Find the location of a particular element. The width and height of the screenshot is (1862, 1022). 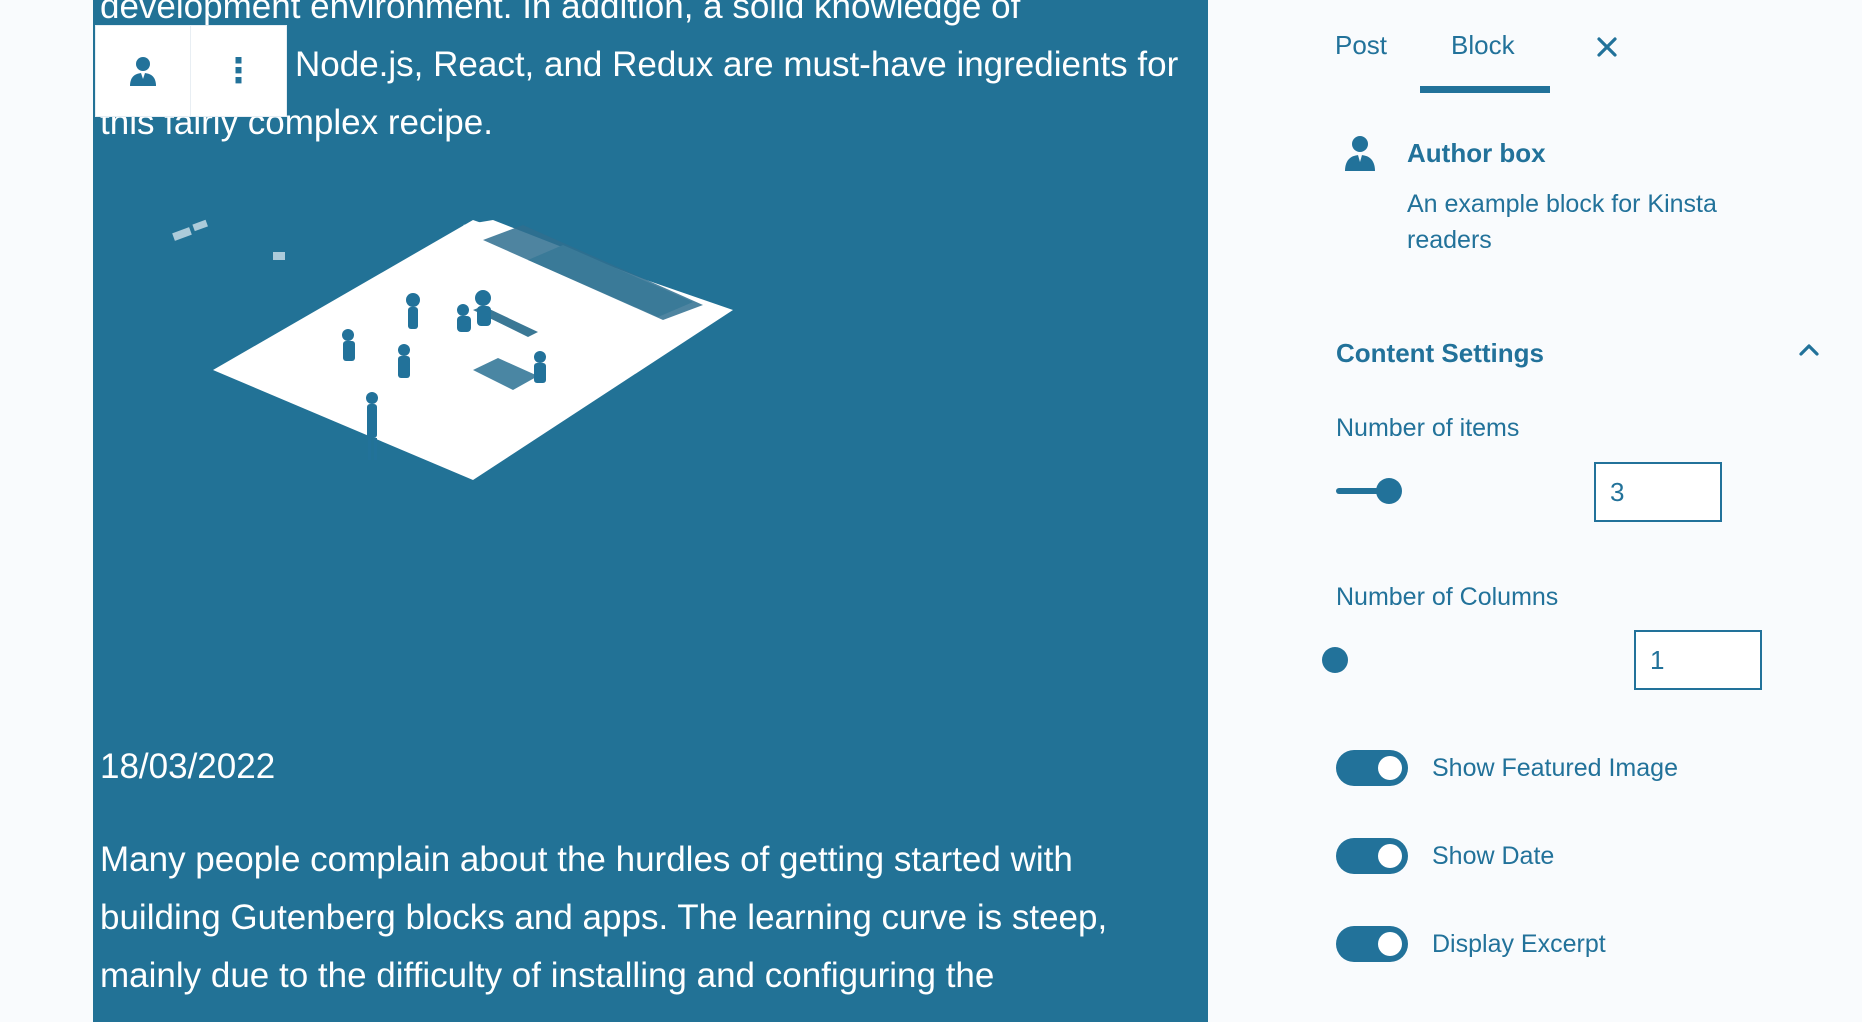

featured-image-illustration is located at coordinates (452, 349).